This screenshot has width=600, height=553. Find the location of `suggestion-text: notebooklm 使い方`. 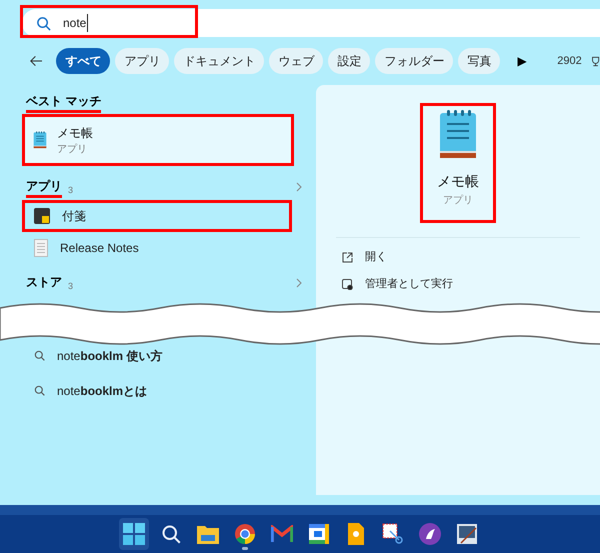

suggestion-text: notebooklm 使い方 is located at coordinates (109, 356).